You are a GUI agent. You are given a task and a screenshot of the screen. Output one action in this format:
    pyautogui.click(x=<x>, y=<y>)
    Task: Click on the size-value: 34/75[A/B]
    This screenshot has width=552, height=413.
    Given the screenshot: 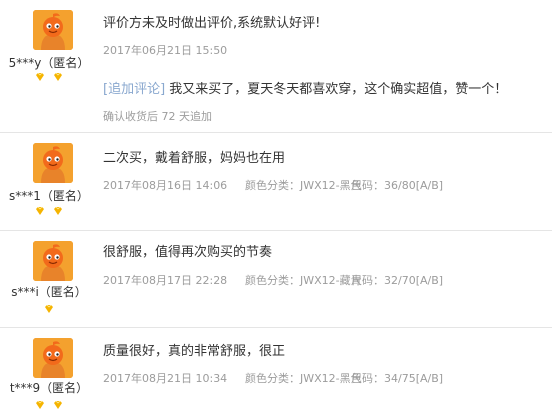 What is the action you would take?
    pyautogui.click(x=414, y=378)
    